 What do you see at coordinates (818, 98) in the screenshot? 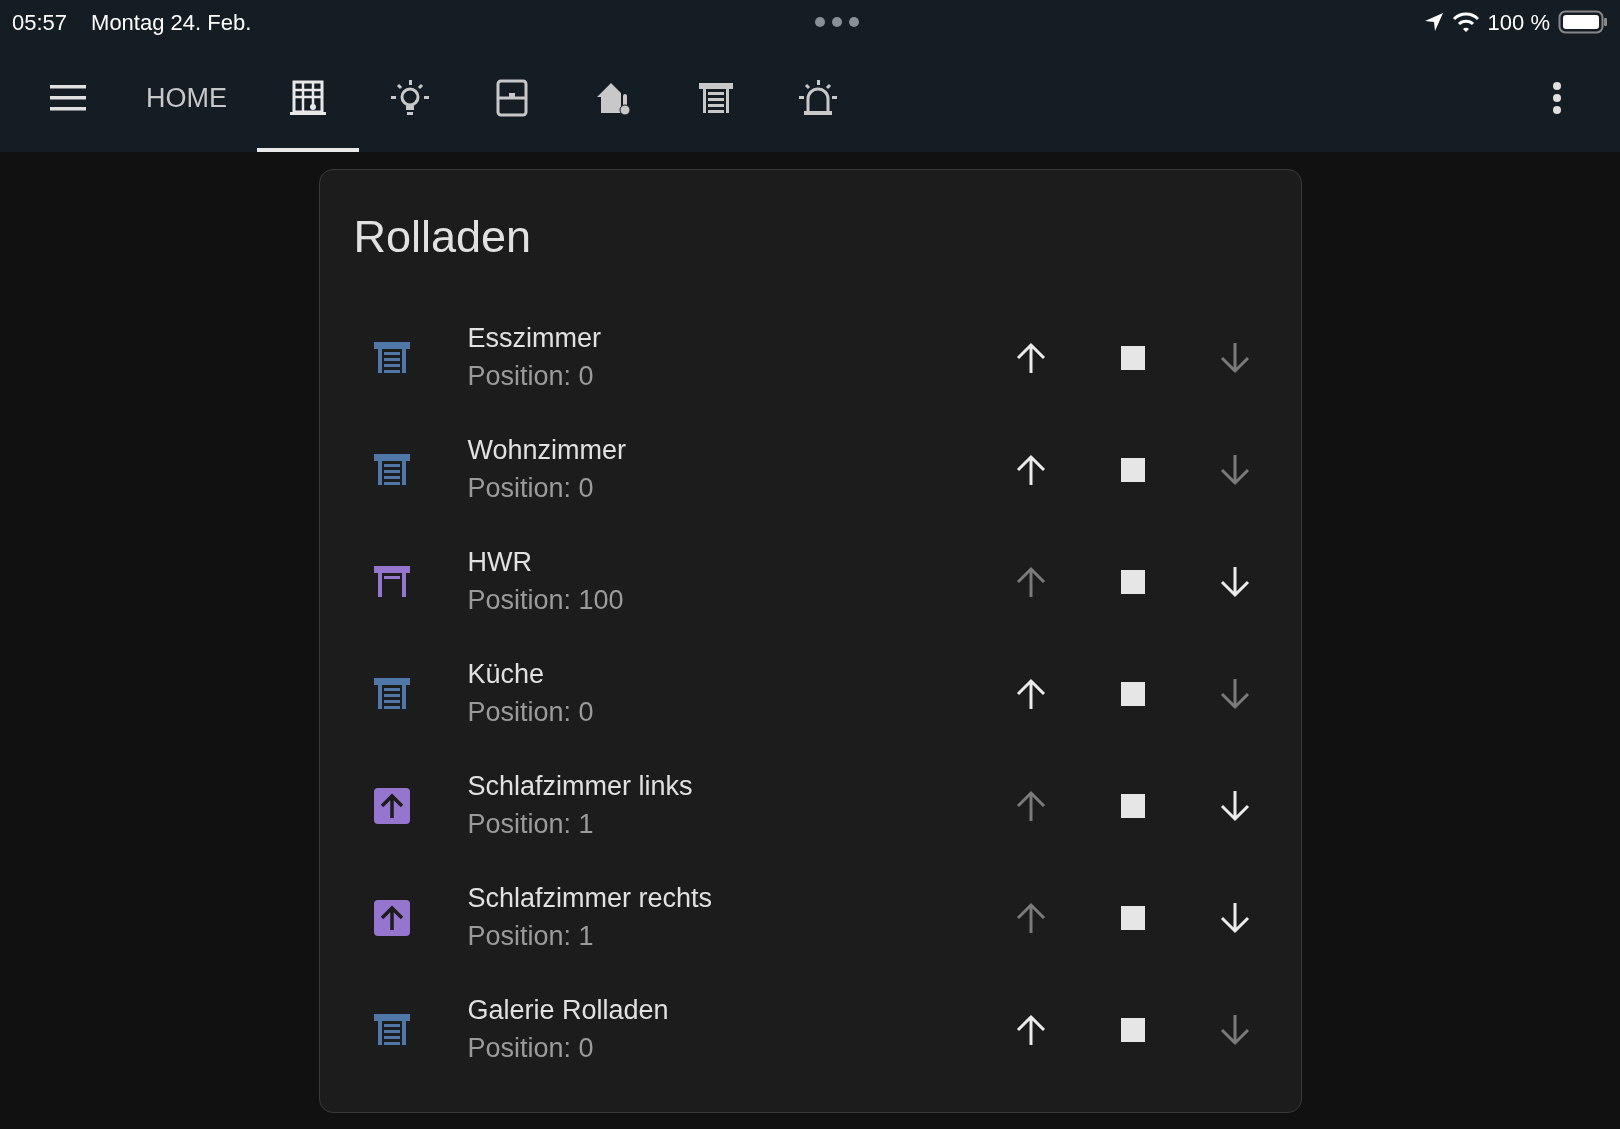
I see `siren-icon` at bounding box center [818, 98].